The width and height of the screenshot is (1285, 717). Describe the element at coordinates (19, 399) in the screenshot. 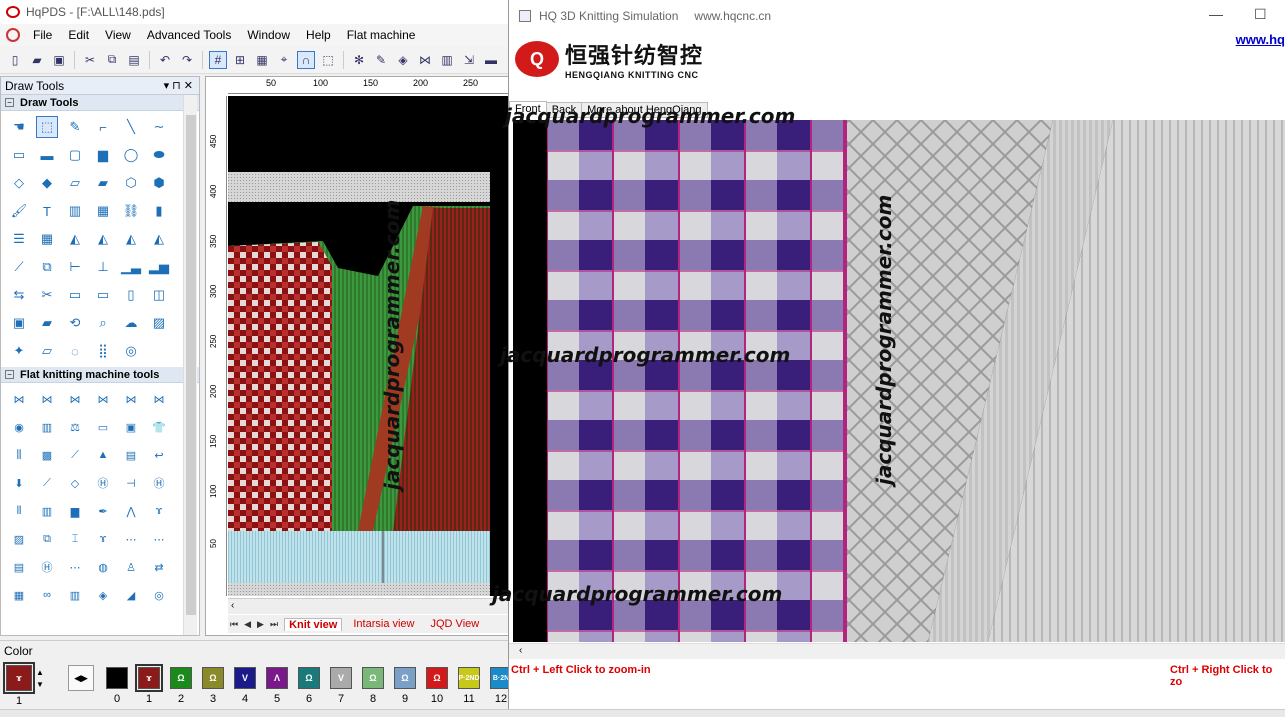

I see `loop-knit-icon: ⋈` at that location.